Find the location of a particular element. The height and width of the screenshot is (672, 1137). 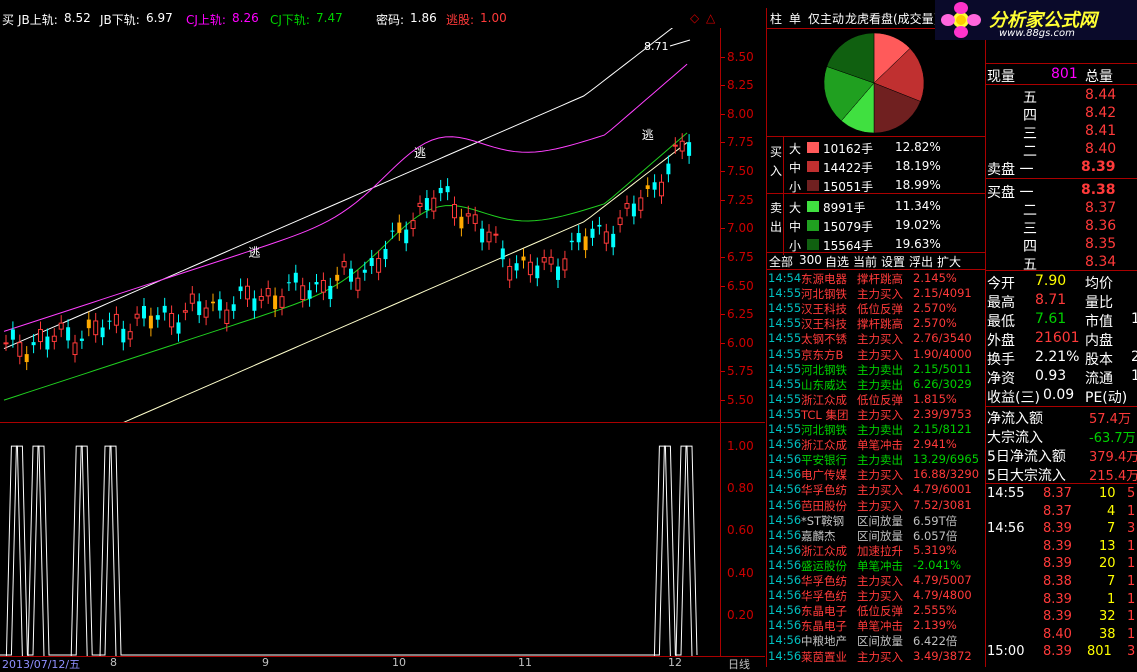

filter-watchlist: 自选 is located at coordinates (837, 261).